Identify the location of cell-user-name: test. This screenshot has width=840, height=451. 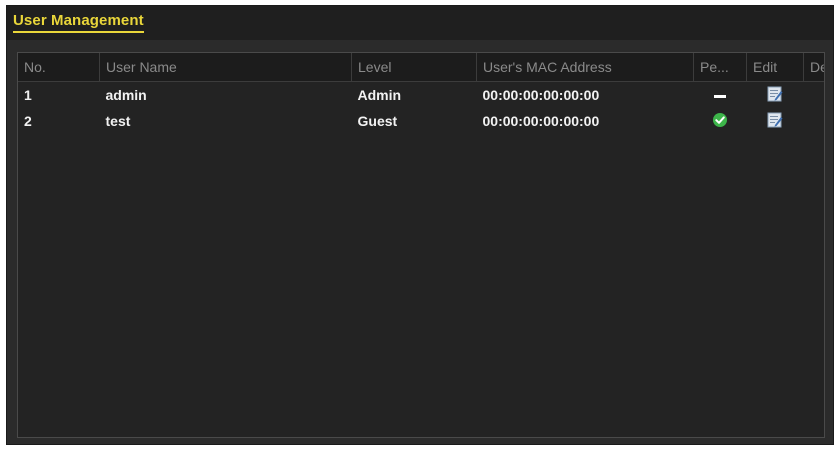
(118, 121).